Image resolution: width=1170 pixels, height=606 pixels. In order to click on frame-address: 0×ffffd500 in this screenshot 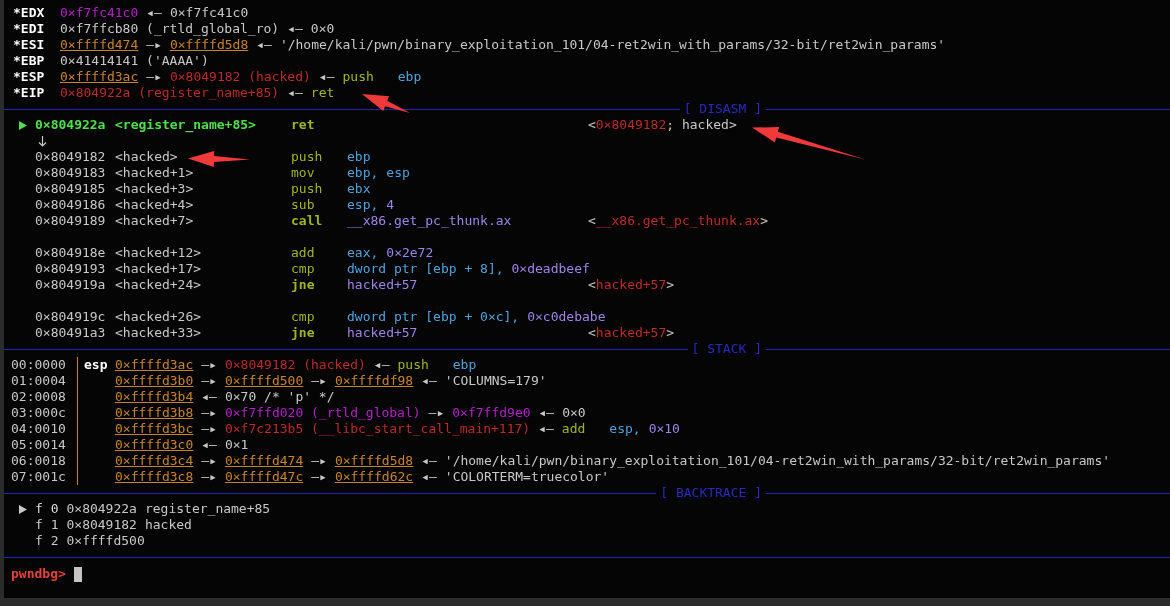, I will do `click(105, 541)`.